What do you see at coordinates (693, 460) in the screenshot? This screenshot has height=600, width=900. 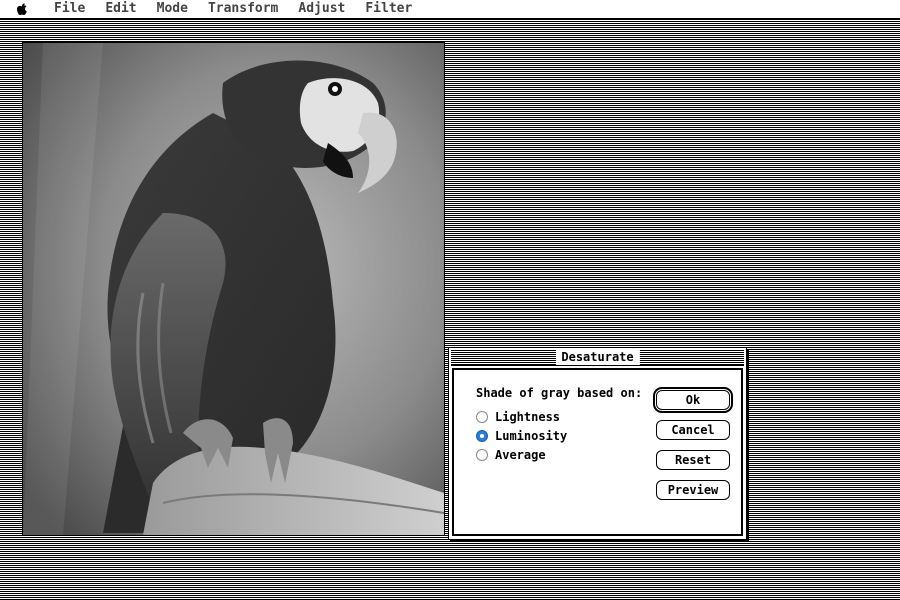 I see `reset-button: Reset` at bounding box center [693, 460].